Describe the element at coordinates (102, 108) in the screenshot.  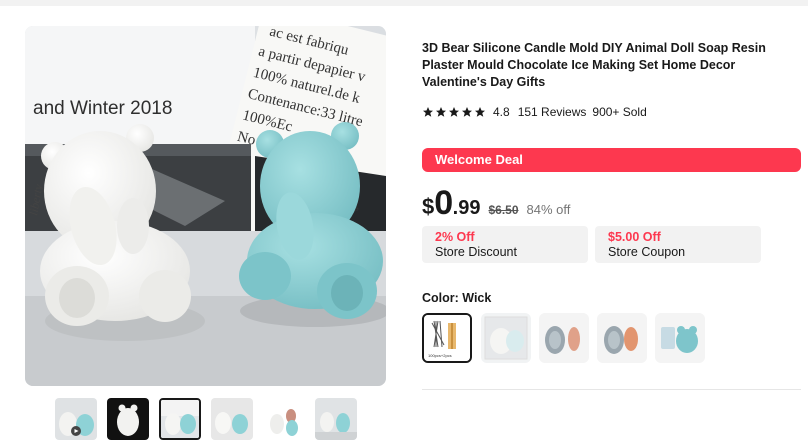
I see `image-season-text: and Winter 2018` at that location.